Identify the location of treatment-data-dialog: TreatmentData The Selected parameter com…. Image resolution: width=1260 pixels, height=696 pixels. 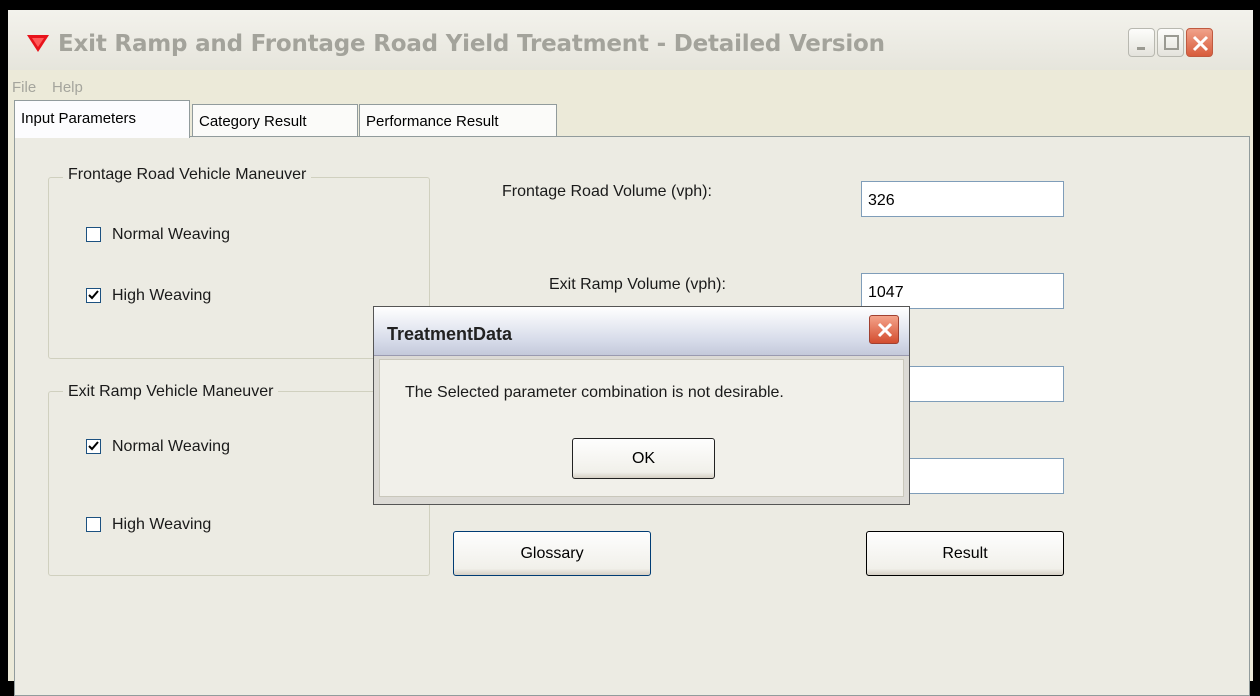
(641, 405).